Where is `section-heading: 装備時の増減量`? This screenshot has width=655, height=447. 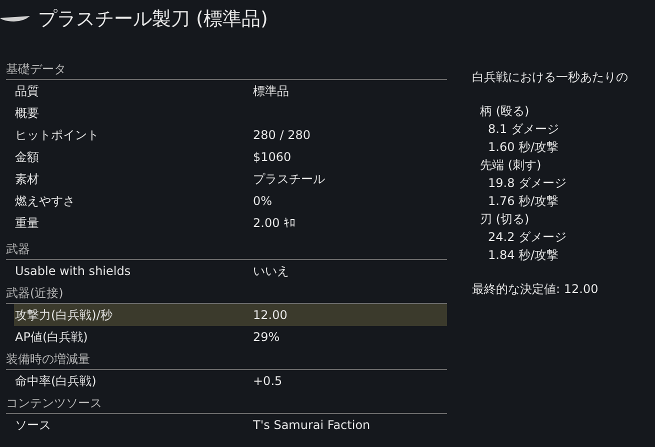
section-heading: 装備時の増減量 is located at coordinates (48, 359).